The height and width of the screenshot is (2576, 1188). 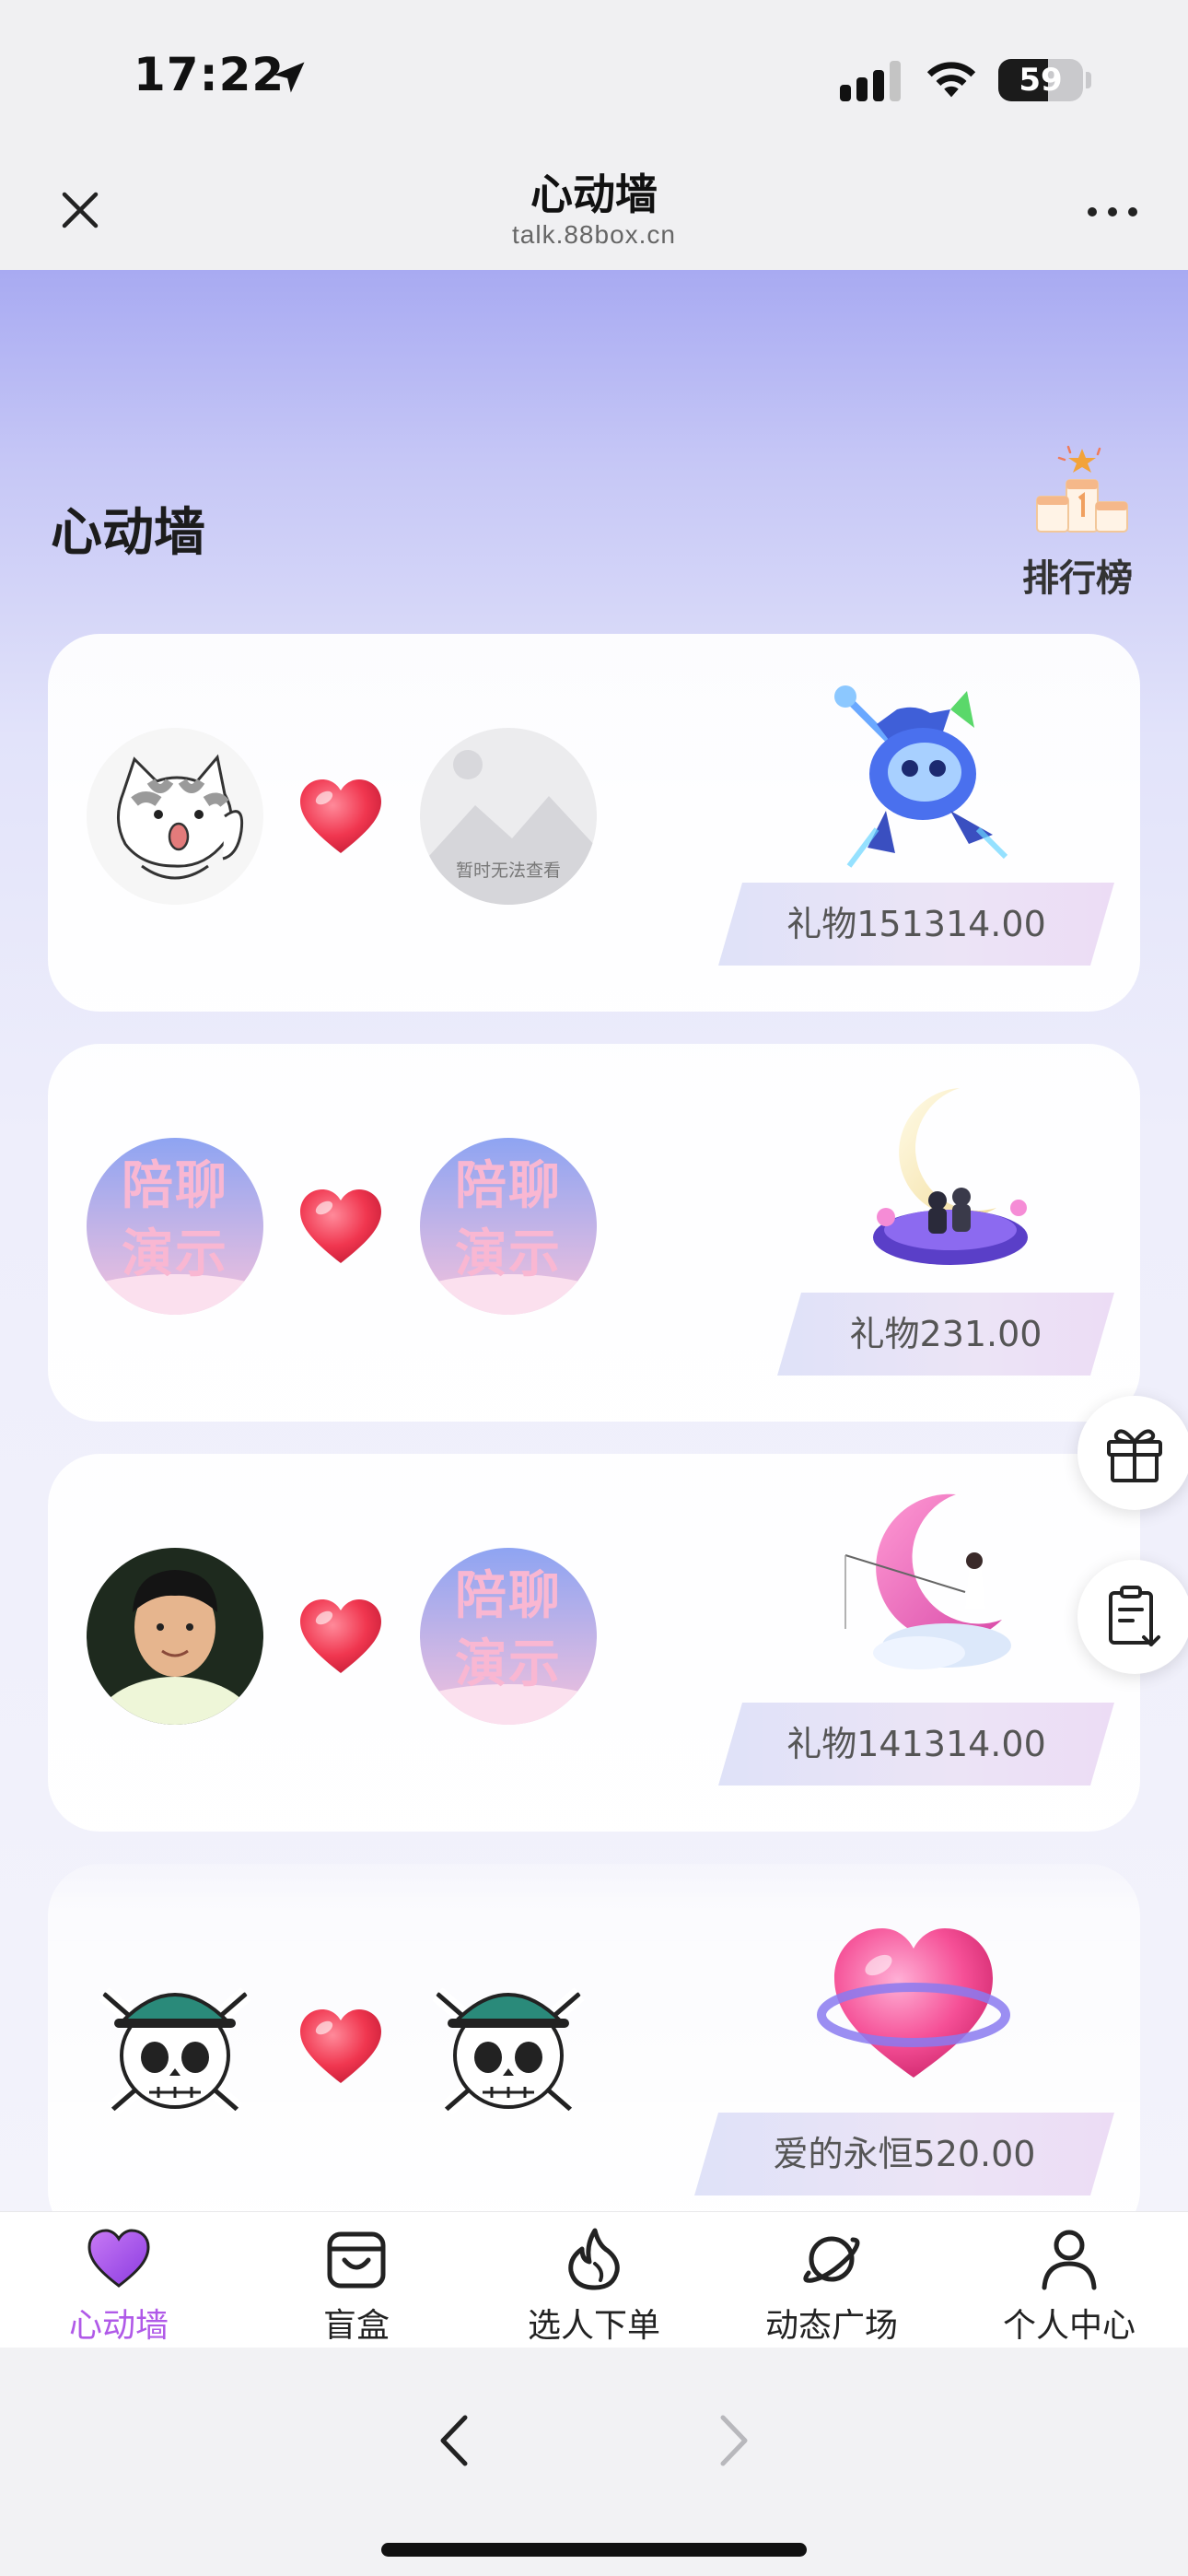 What do you see at coordinates (1069, 2326) in the screenshot?
I see `tab-label: 个人中心` at bounding box center [1069, 2326].